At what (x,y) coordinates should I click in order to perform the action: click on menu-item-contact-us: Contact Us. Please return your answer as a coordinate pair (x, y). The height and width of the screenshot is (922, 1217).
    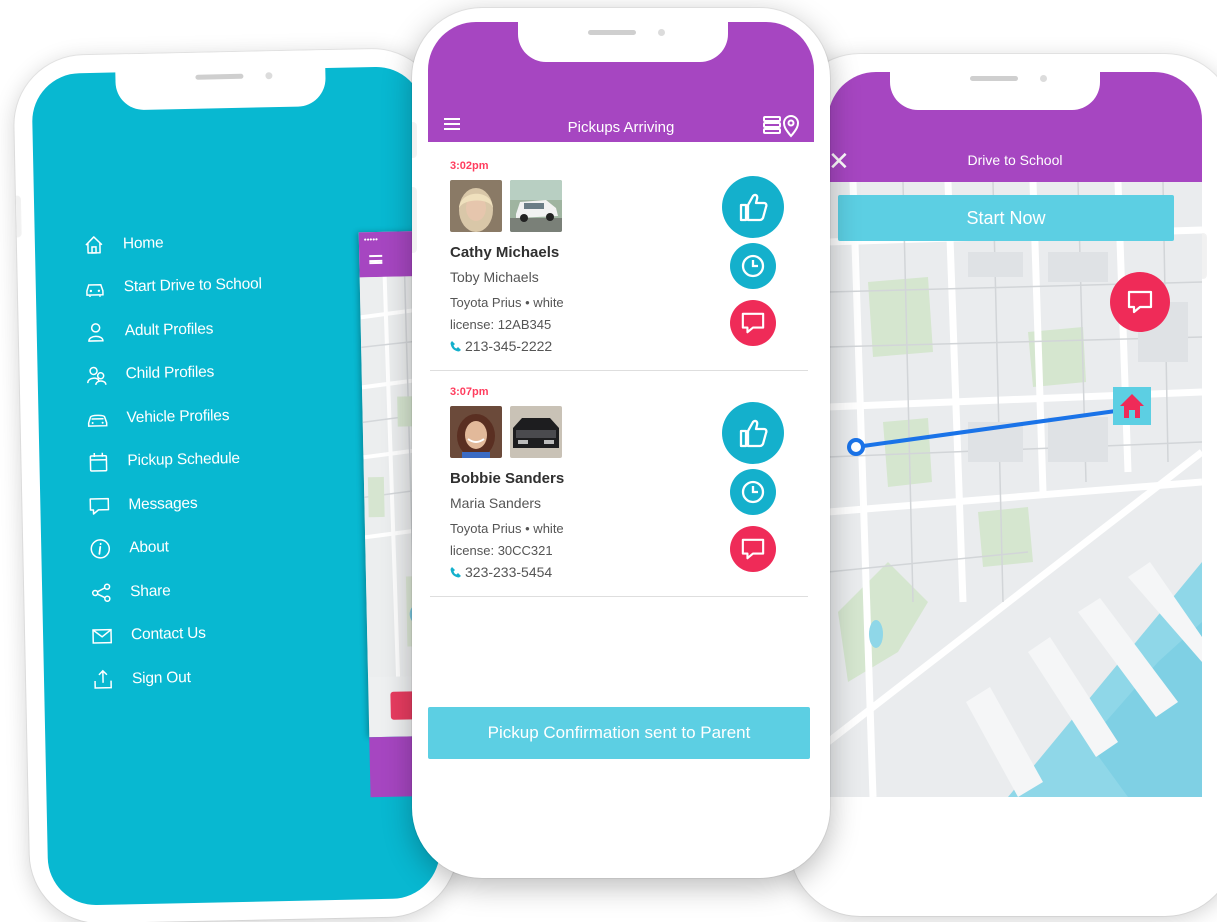
    Looking at the image, I should click on (180, 634).